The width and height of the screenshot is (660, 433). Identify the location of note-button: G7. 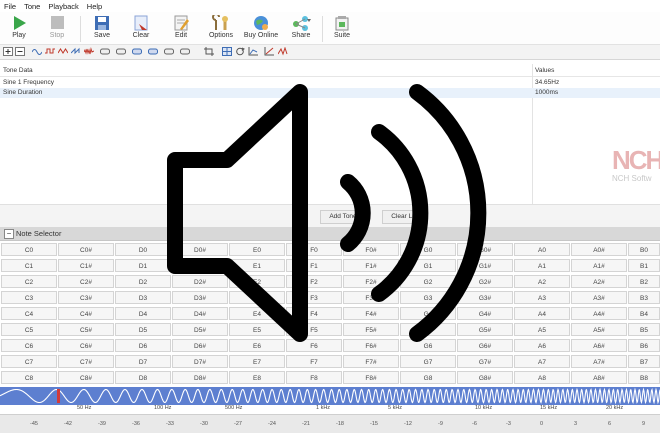
(428, 361).